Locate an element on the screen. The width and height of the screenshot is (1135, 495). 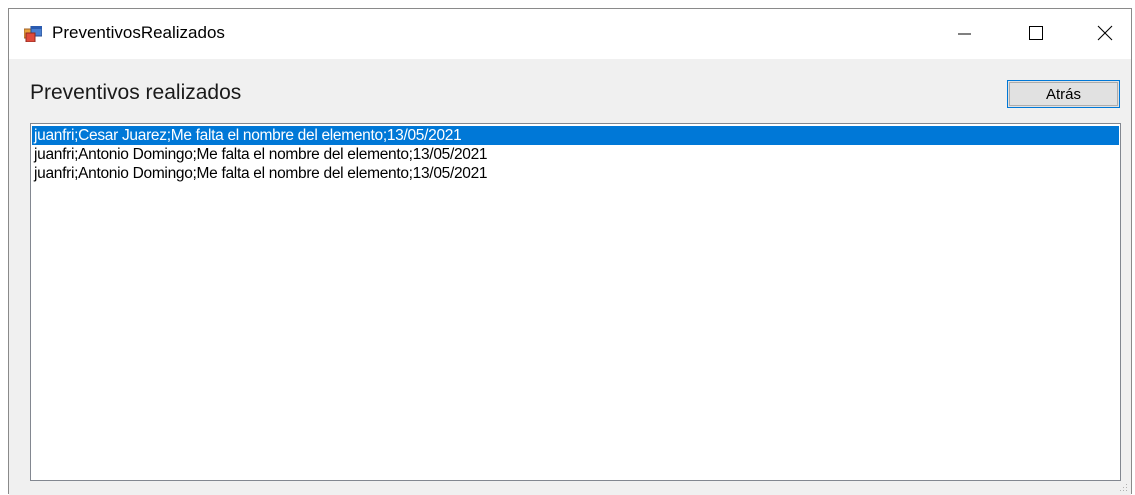
minimize-icon is located at coordinates (964, 34).